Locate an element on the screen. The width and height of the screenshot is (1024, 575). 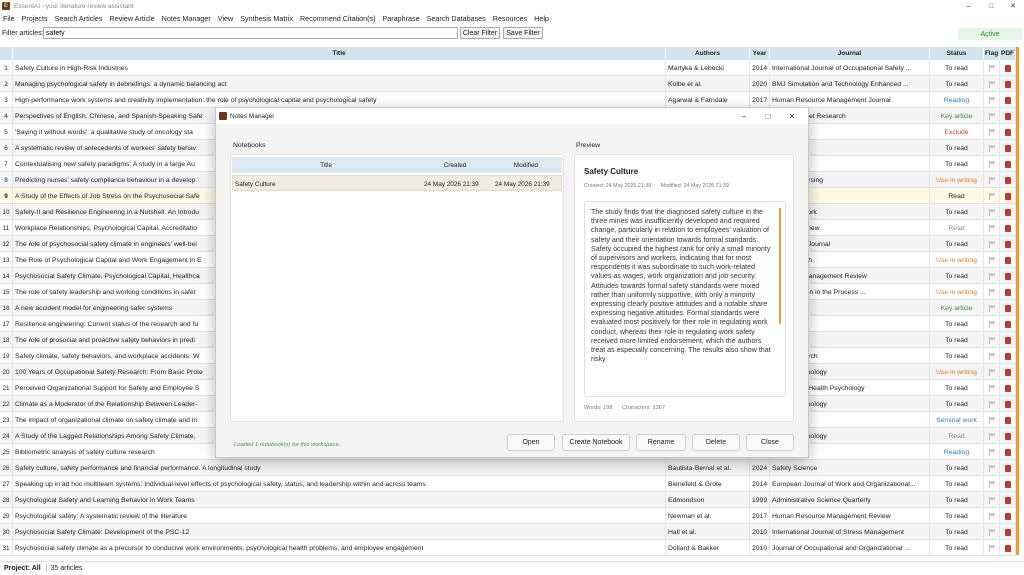
delete-button: Delete is located at coordinates (716, 442).